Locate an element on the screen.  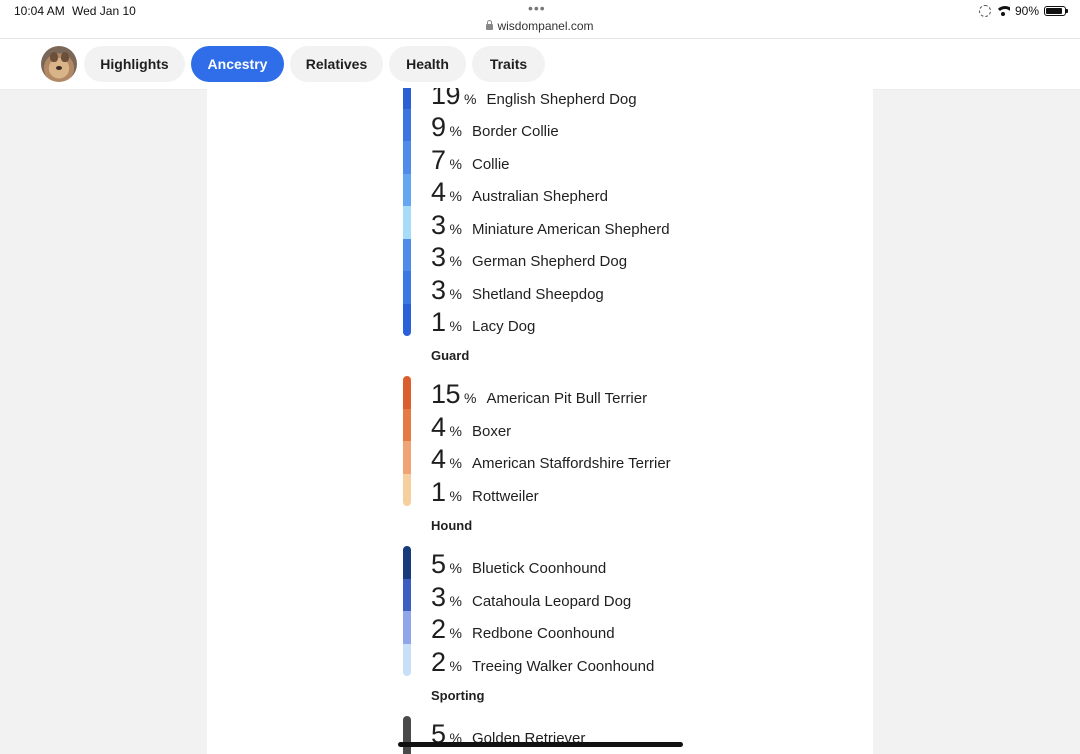
breed-row: 3% Miniature American Shepherd is located at coordinates (550, 225).